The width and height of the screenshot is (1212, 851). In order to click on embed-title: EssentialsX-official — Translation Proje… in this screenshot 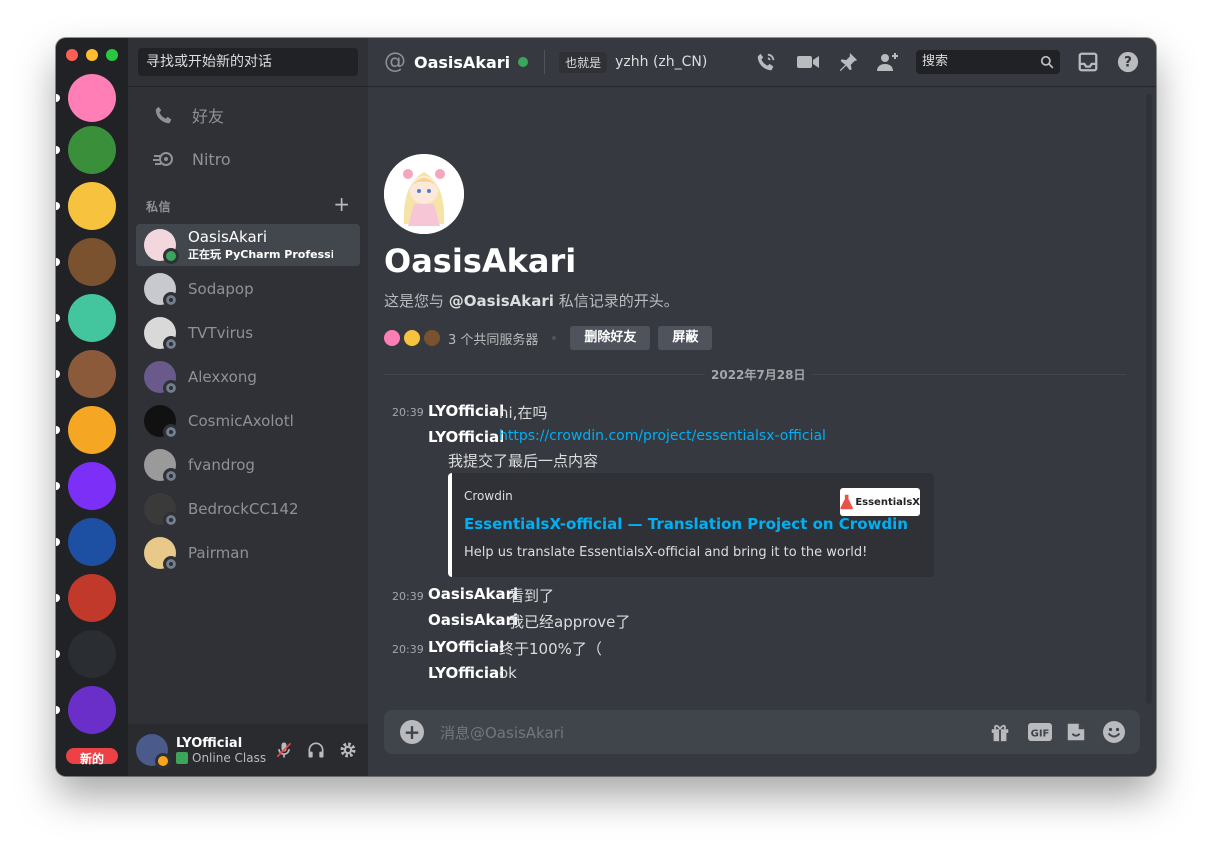, I will do `click(686, 524)`.